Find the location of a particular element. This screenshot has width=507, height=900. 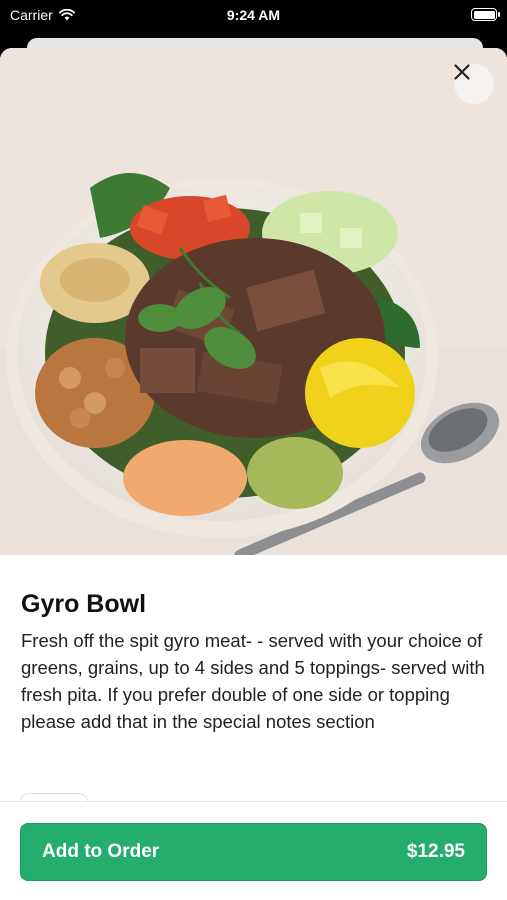

add-to-order-button: Add to Order $12.95 is located at coordinates (253, 852).